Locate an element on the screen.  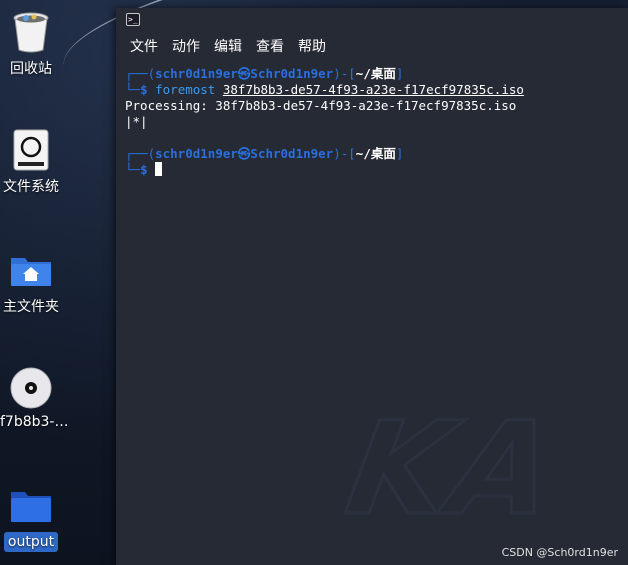
output-line: |*| is located at coordinates (136, 121).